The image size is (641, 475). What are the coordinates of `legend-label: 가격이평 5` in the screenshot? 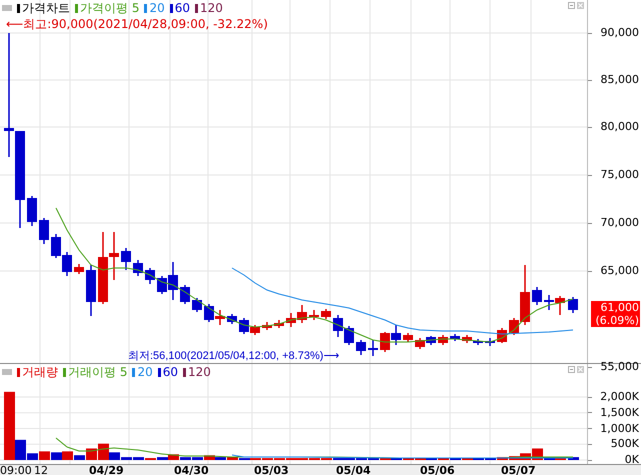 It's located at (110, 8).